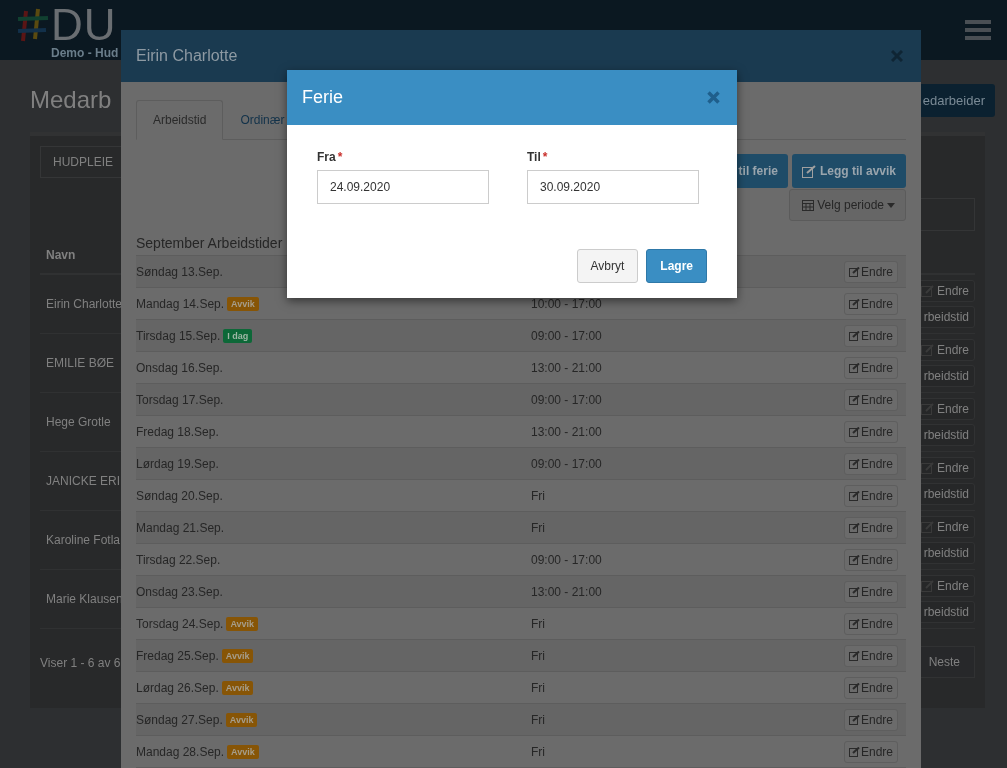 Image resolution: width=1007 pixels, height=768 pixels. I want to click on day-label: Søndag 13.Sep., so click(179, 271).